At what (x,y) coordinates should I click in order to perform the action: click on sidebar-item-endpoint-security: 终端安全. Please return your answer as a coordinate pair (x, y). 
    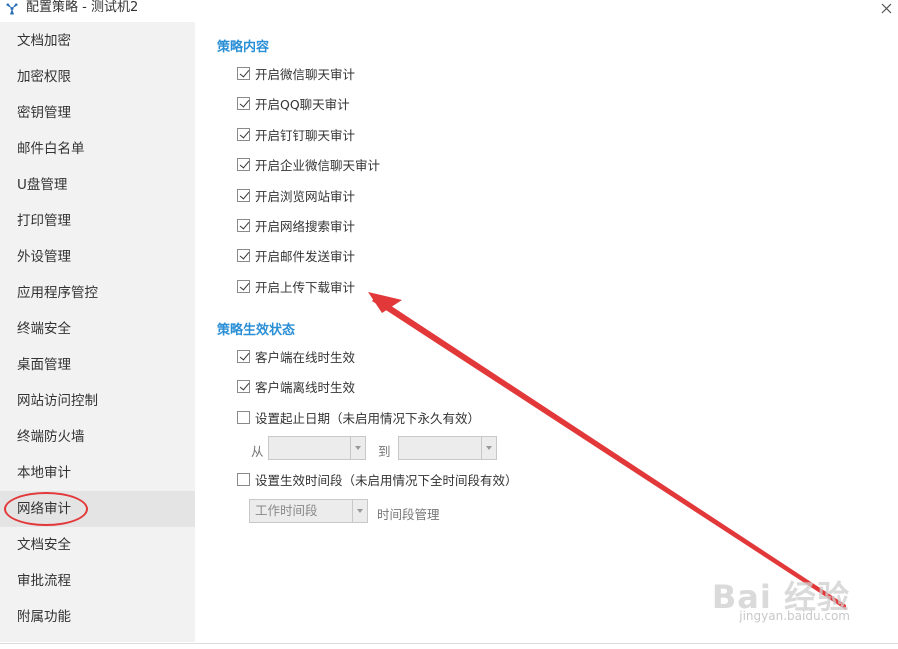
    Looking at the image, I should click on (97, 329).